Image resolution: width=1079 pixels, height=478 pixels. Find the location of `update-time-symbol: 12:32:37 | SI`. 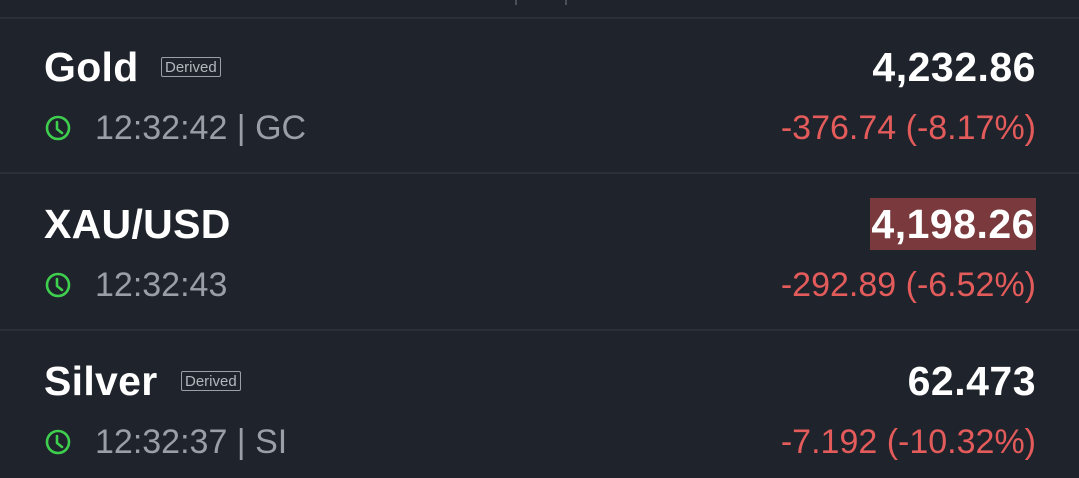

update-time-symbol: 12:32:37 | SI is located at coordinates (191, 442).